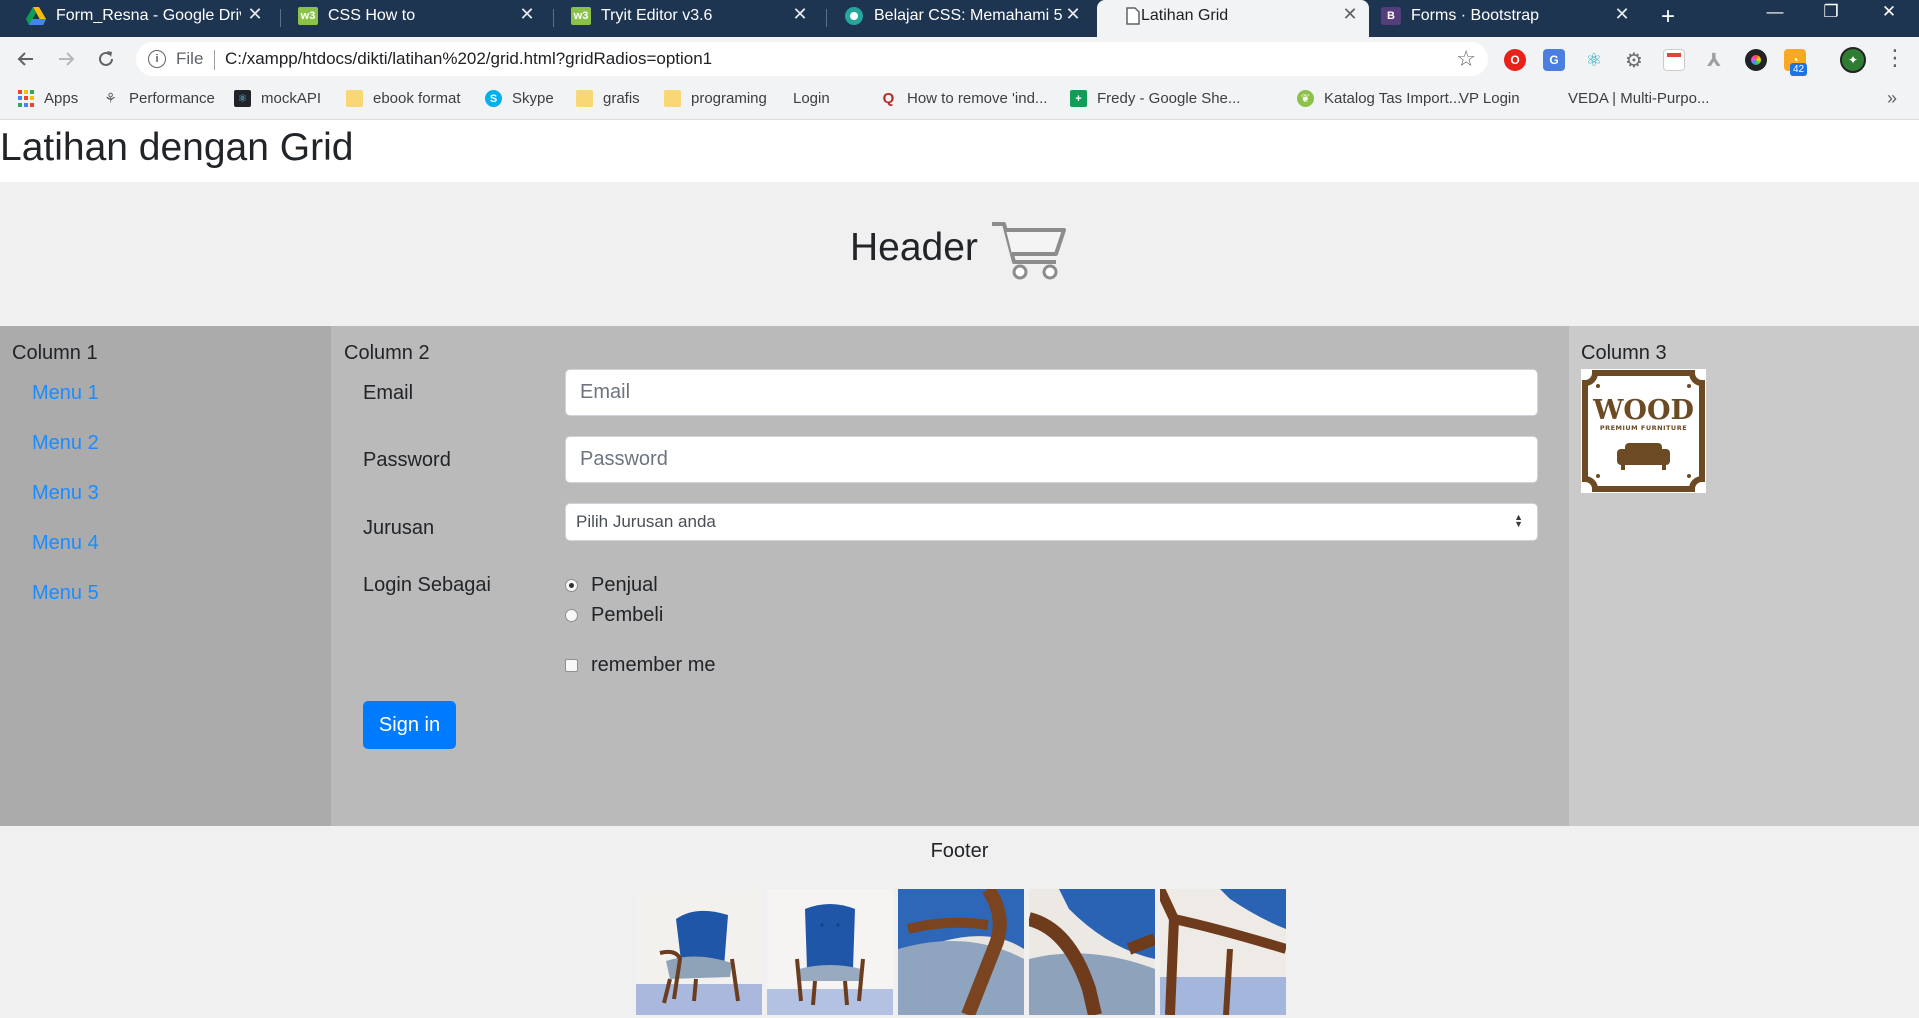 Image resolution: width=1919 pixels, height=1018 pixels. What do you see at coordinates (1892, 98) in the screenshot?
I see `more-bookmarks-icon: »` at bounding box center [1892, 98].